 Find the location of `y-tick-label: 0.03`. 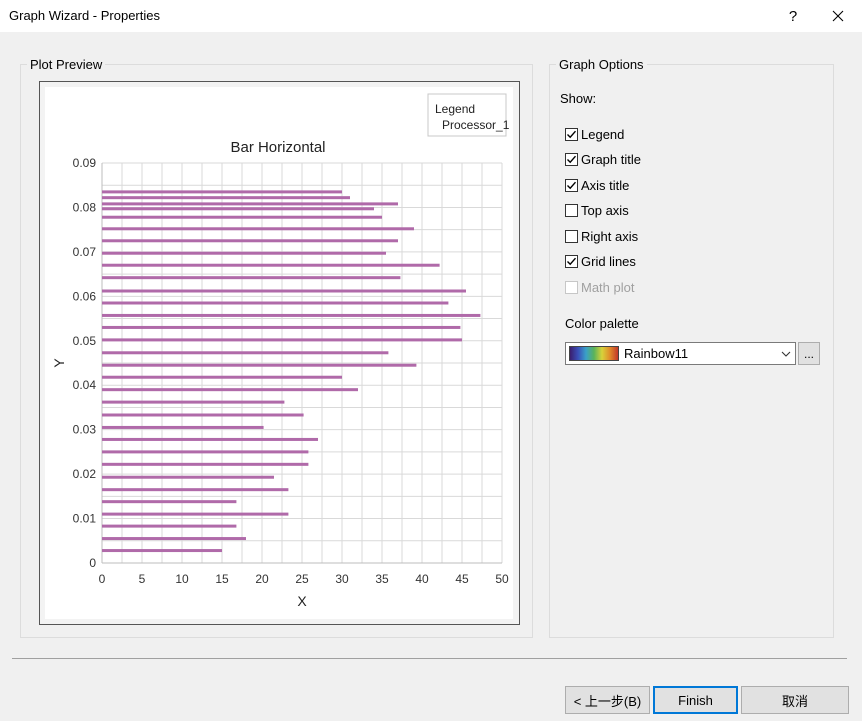

y-tick-label: 0.03 is located at coordinates (85, 430).